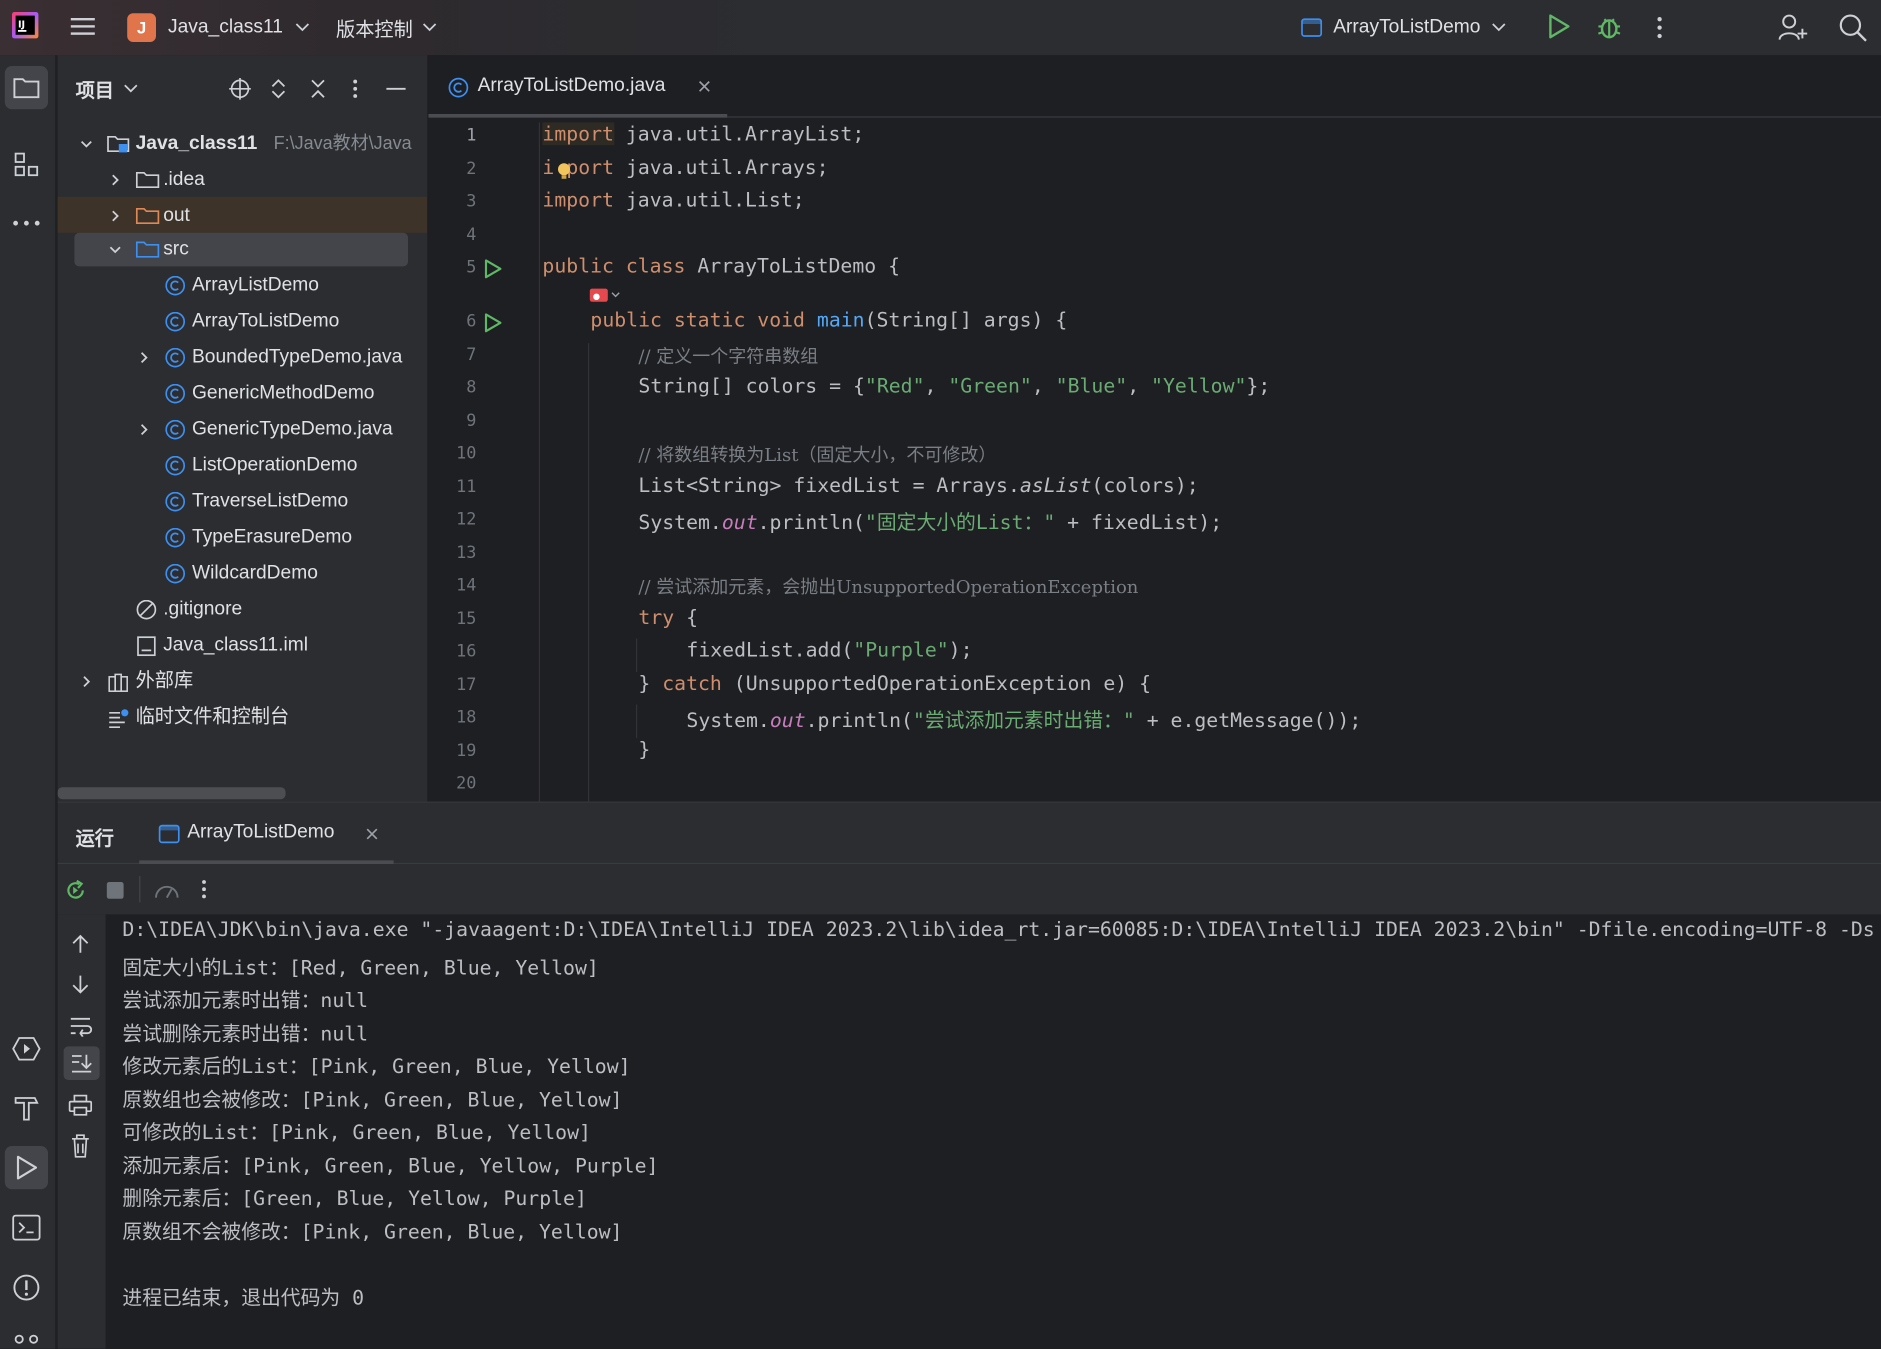 This screenshot has width=1881, height=1349. I want to click on tree-item-gitignore: .gitignore, so click(243, 610).